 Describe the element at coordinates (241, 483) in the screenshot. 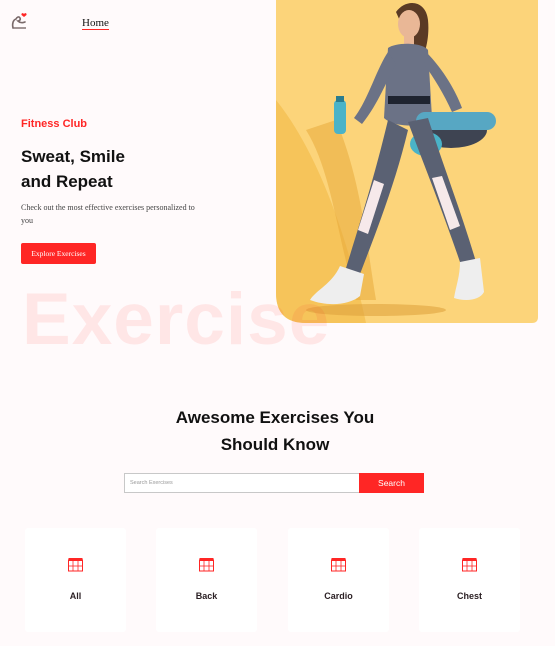

I see `search-input` at that location.